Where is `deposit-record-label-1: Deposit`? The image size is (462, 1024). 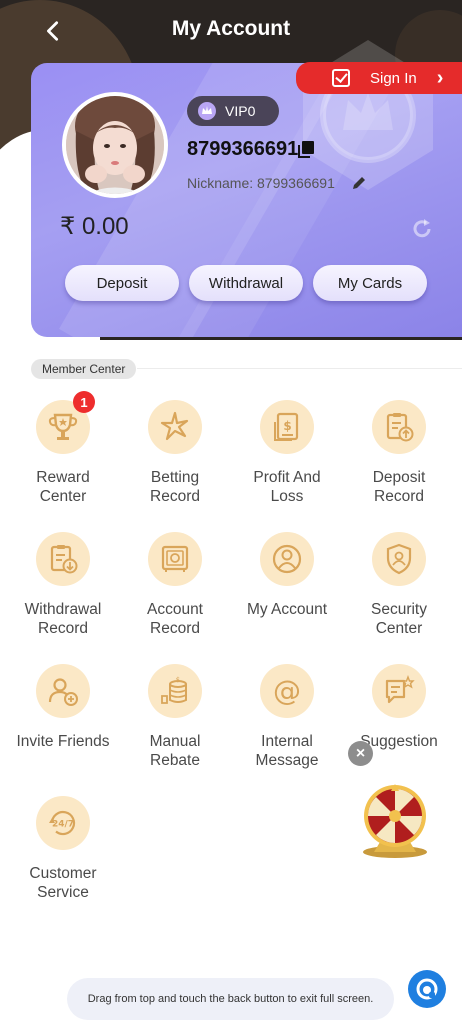
deposit-record-label-1: Deposit is located at coordinates (399, 477).